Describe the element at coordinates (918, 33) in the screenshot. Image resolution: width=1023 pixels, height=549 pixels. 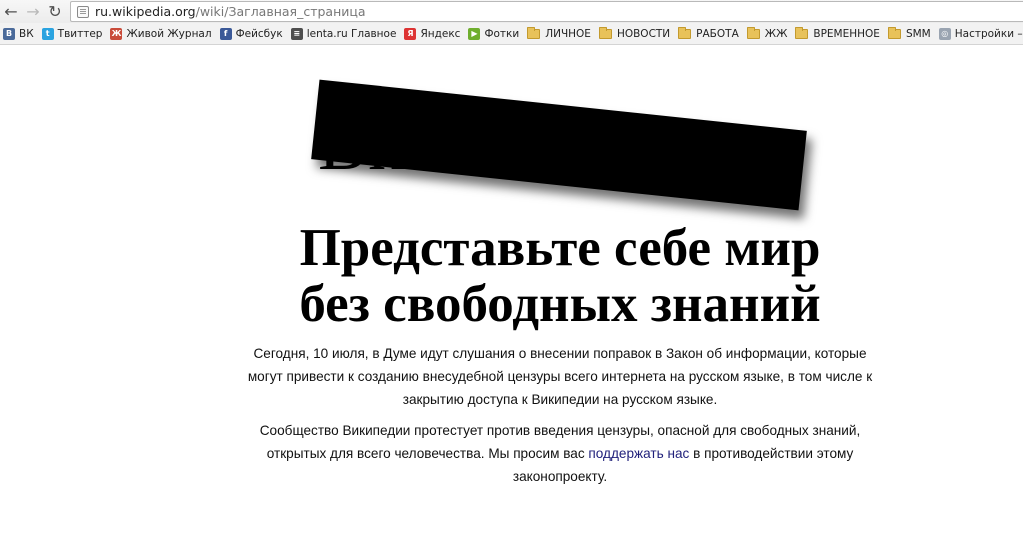
I see `bookmark-label: SMM` at that location.